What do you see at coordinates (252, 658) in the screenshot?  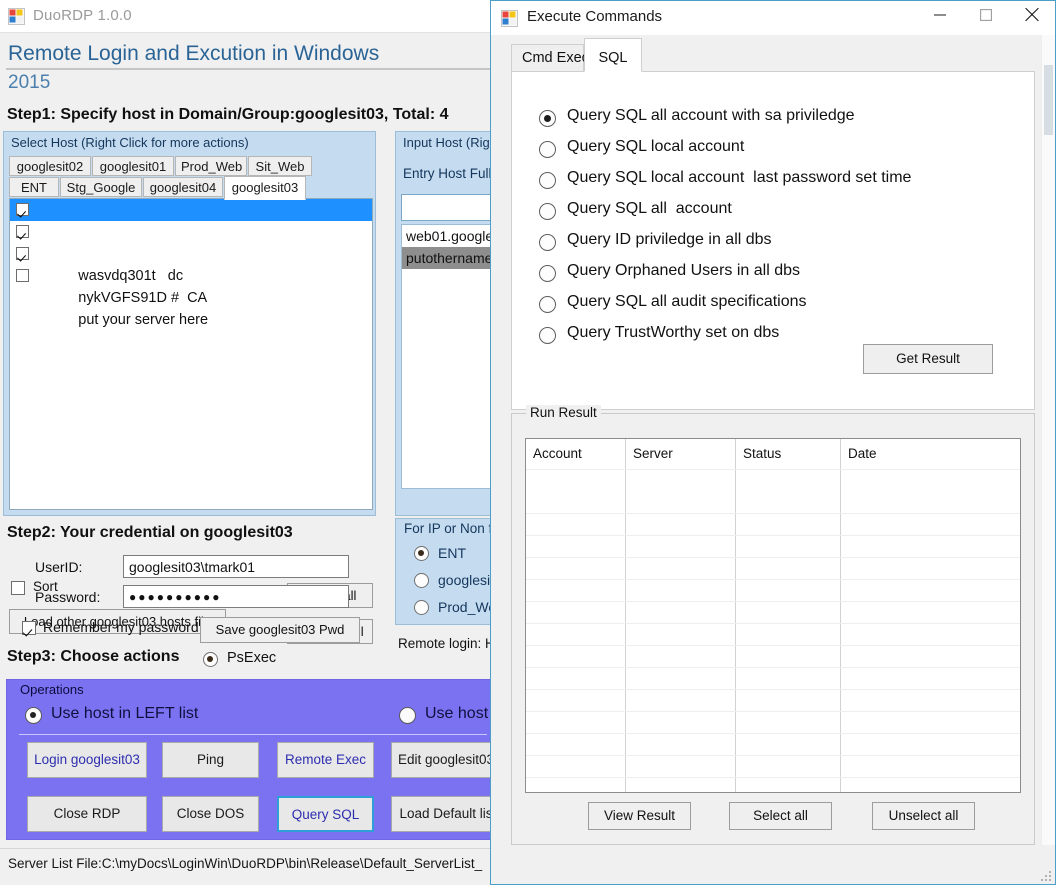 I see `radio-label: PsExec` at bounding box center [252, 658].